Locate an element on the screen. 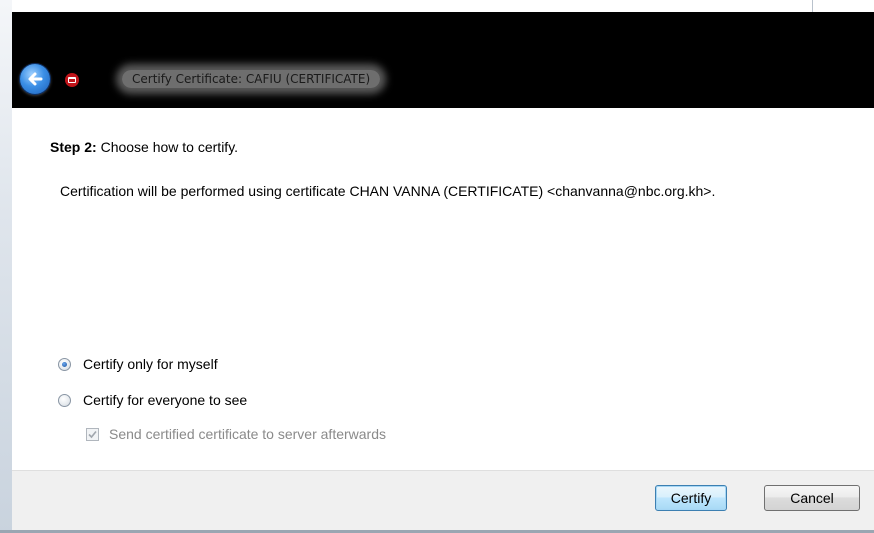 The image size is (874, 533). step-heading: Step 2: Choose how to certify. is located at coordinates (144, 147).